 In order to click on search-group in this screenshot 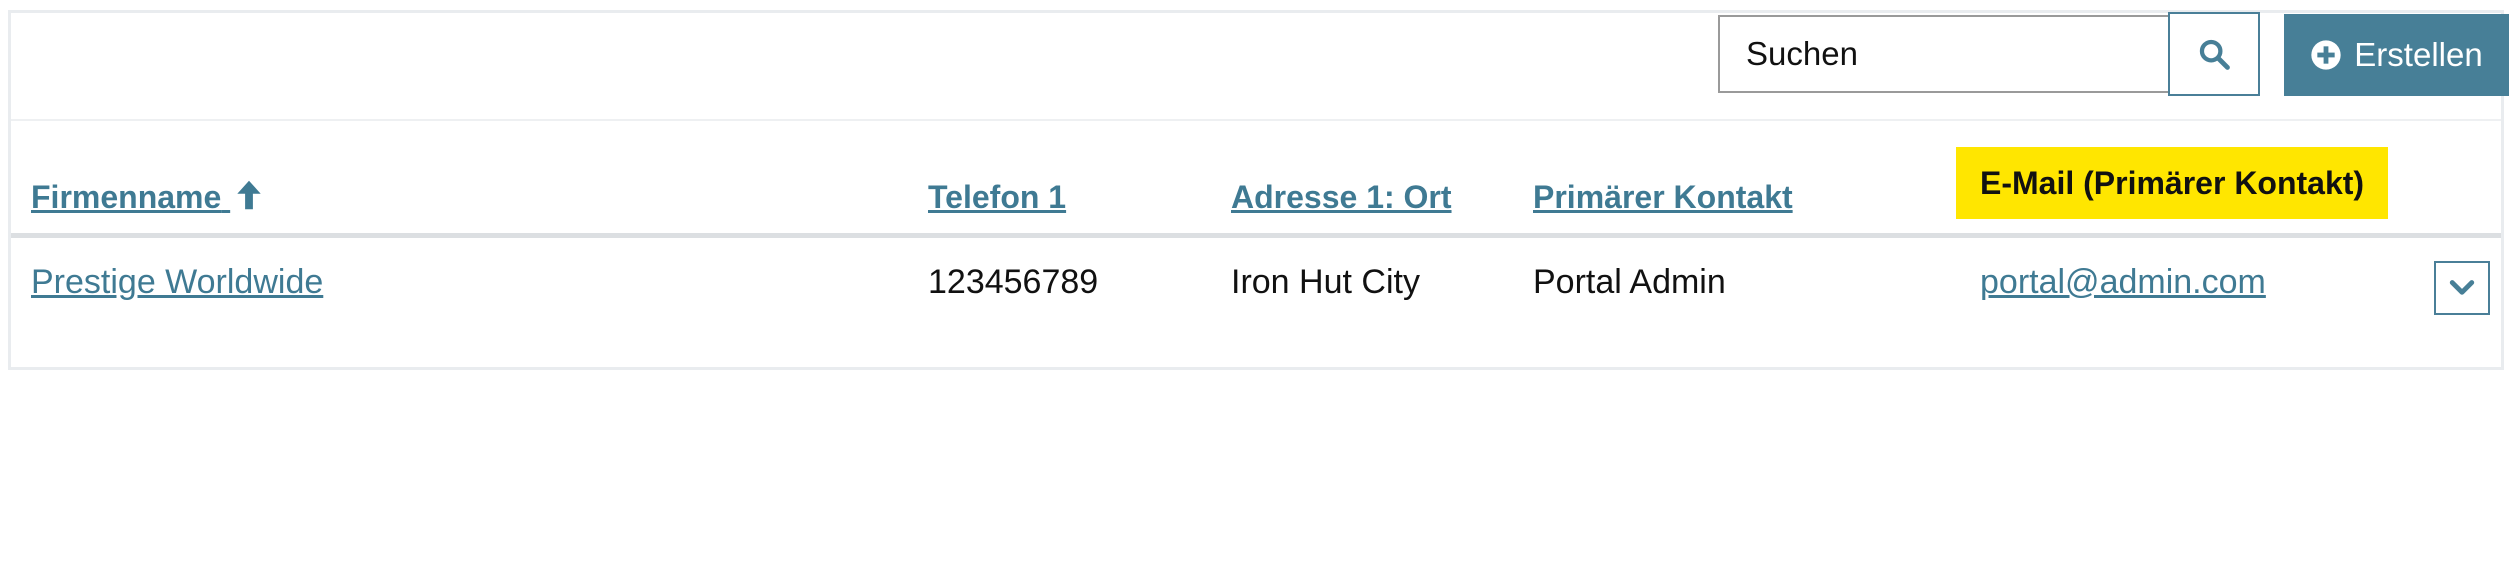, I will do `click(1989, 54)`.